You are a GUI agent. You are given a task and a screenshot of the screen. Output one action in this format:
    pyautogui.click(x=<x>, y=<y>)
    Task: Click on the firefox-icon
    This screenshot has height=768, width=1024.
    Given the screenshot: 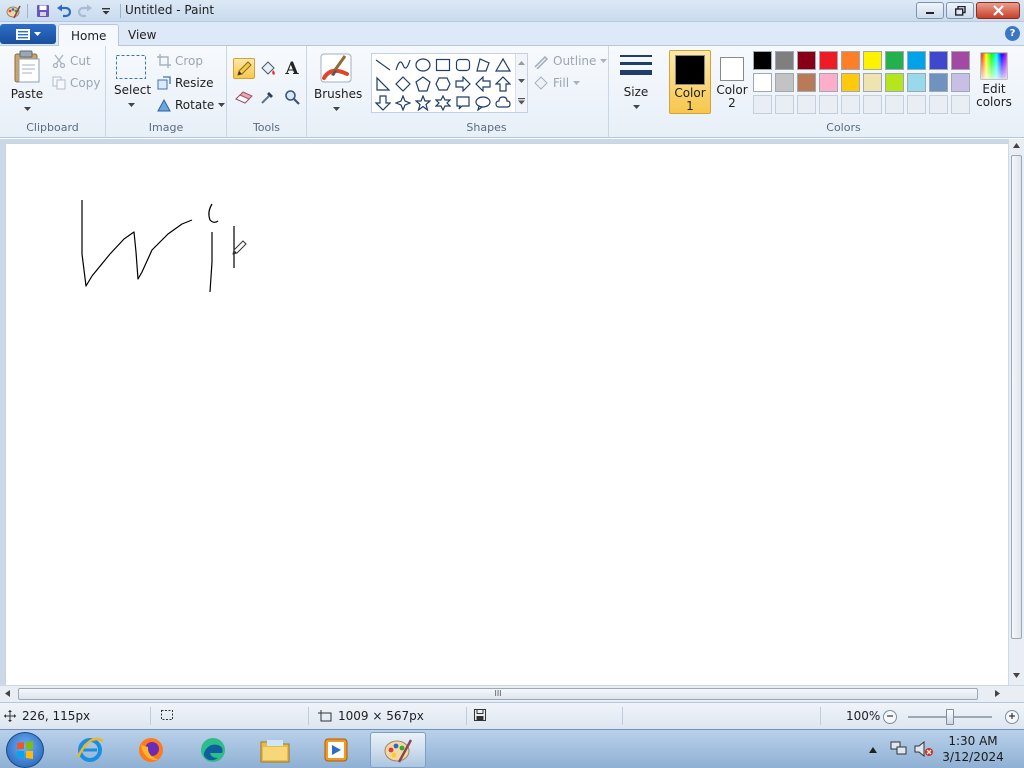 What is the action you would take?
    pyautogui.click(x=151, y=750)
    